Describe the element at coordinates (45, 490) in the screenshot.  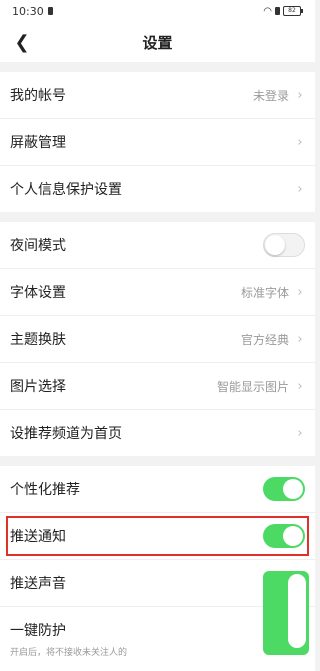
I see `row-label: 个性化推荐` at that location.